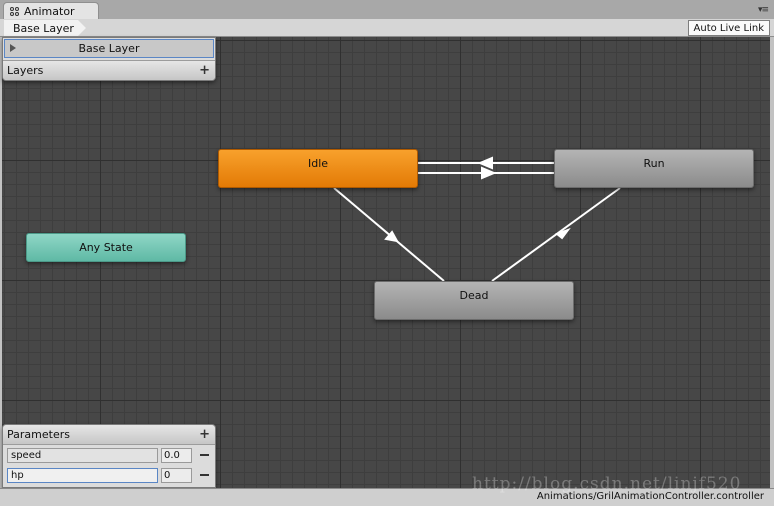 This screenshot has height=506, width=774. I want to click on layer-item-base-layer: Base Layer, so click(109, 48).